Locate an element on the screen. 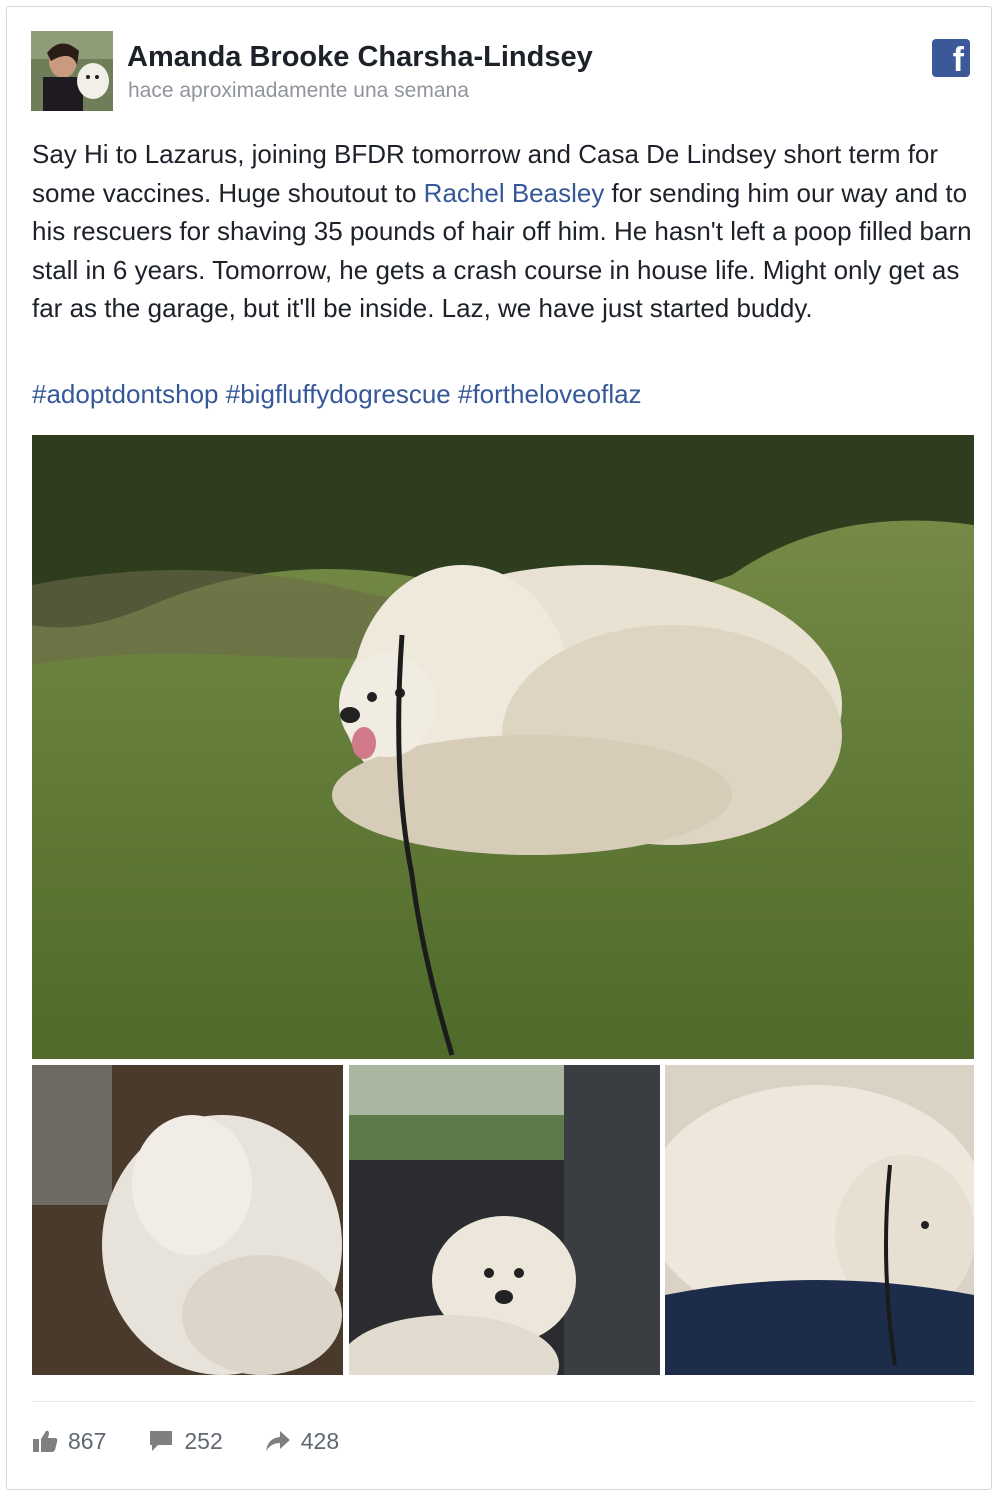 The width and height of the screenshot is (1000, 1500). comment-count: 252 is located at coordinates (203, 1440).